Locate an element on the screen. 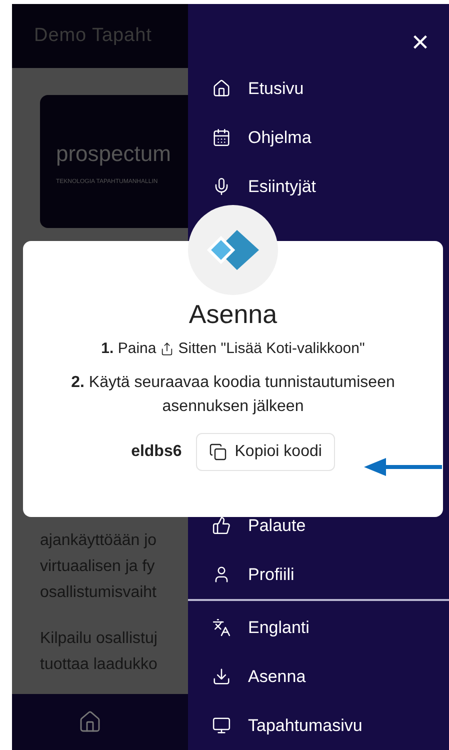 This screenshot has height=750, width=449. instruction-text: 1. Paina is located at coordinates (128, 349).